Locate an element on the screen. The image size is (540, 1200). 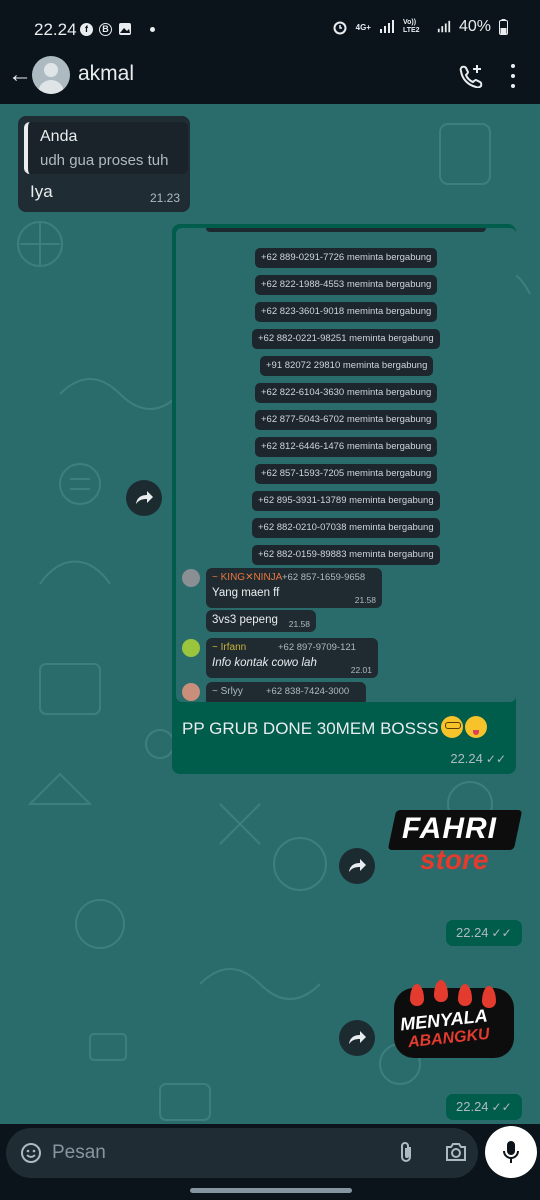
group-message-text: Info kontak cowo lah is located at coordinates (264, 663).